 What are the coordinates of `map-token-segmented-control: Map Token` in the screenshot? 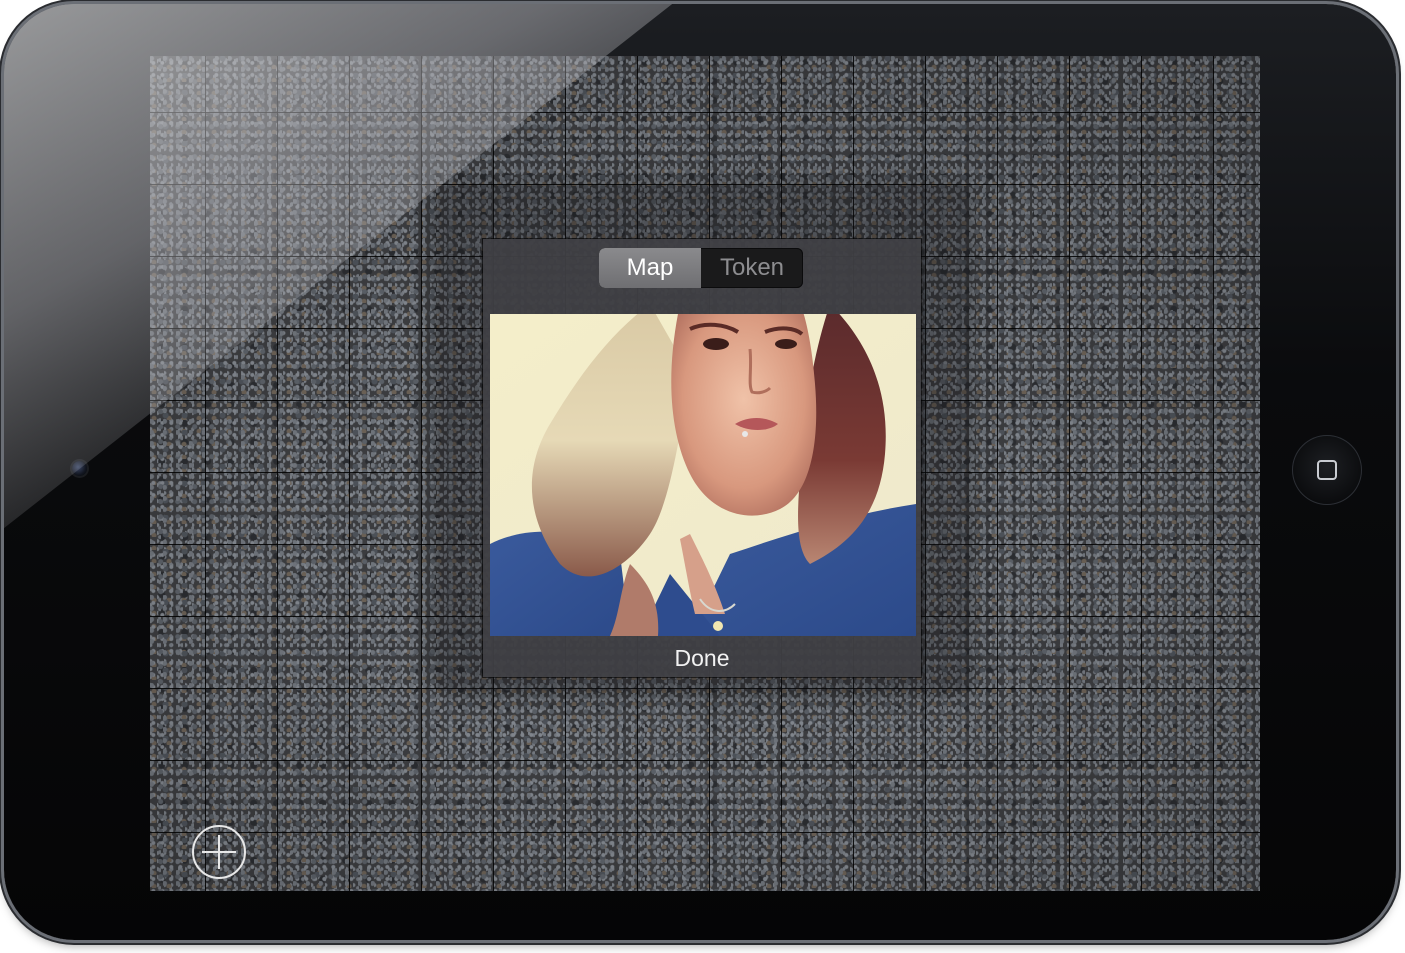 It's located at (701, 268).